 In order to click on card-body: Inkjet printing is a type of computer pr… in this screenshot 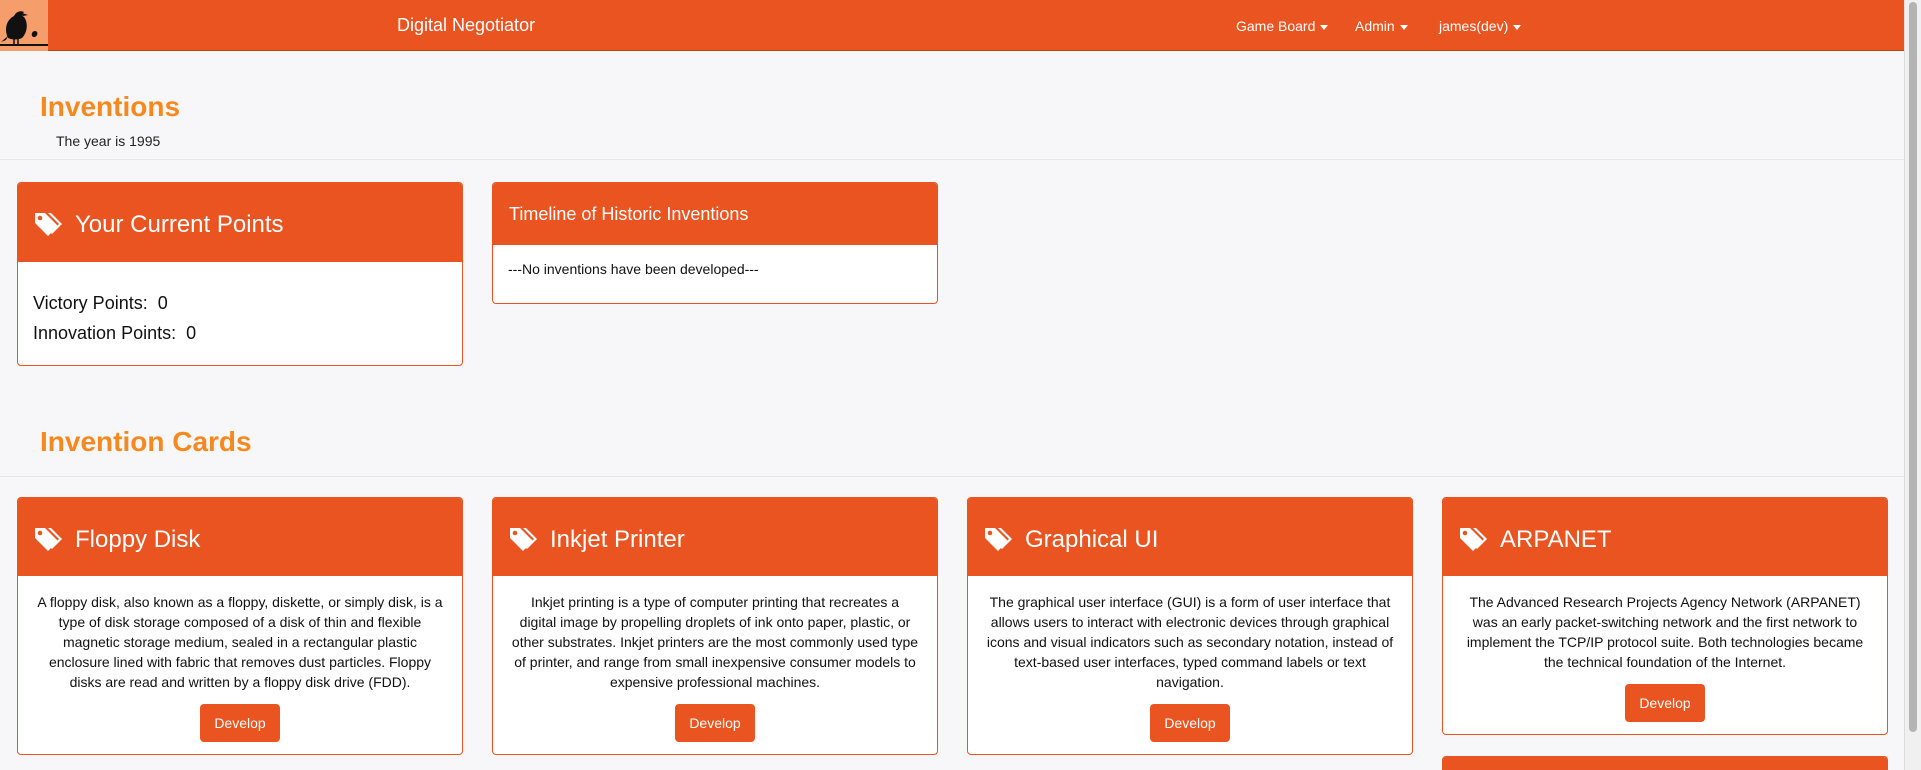, I will do `click(715, 659)`.